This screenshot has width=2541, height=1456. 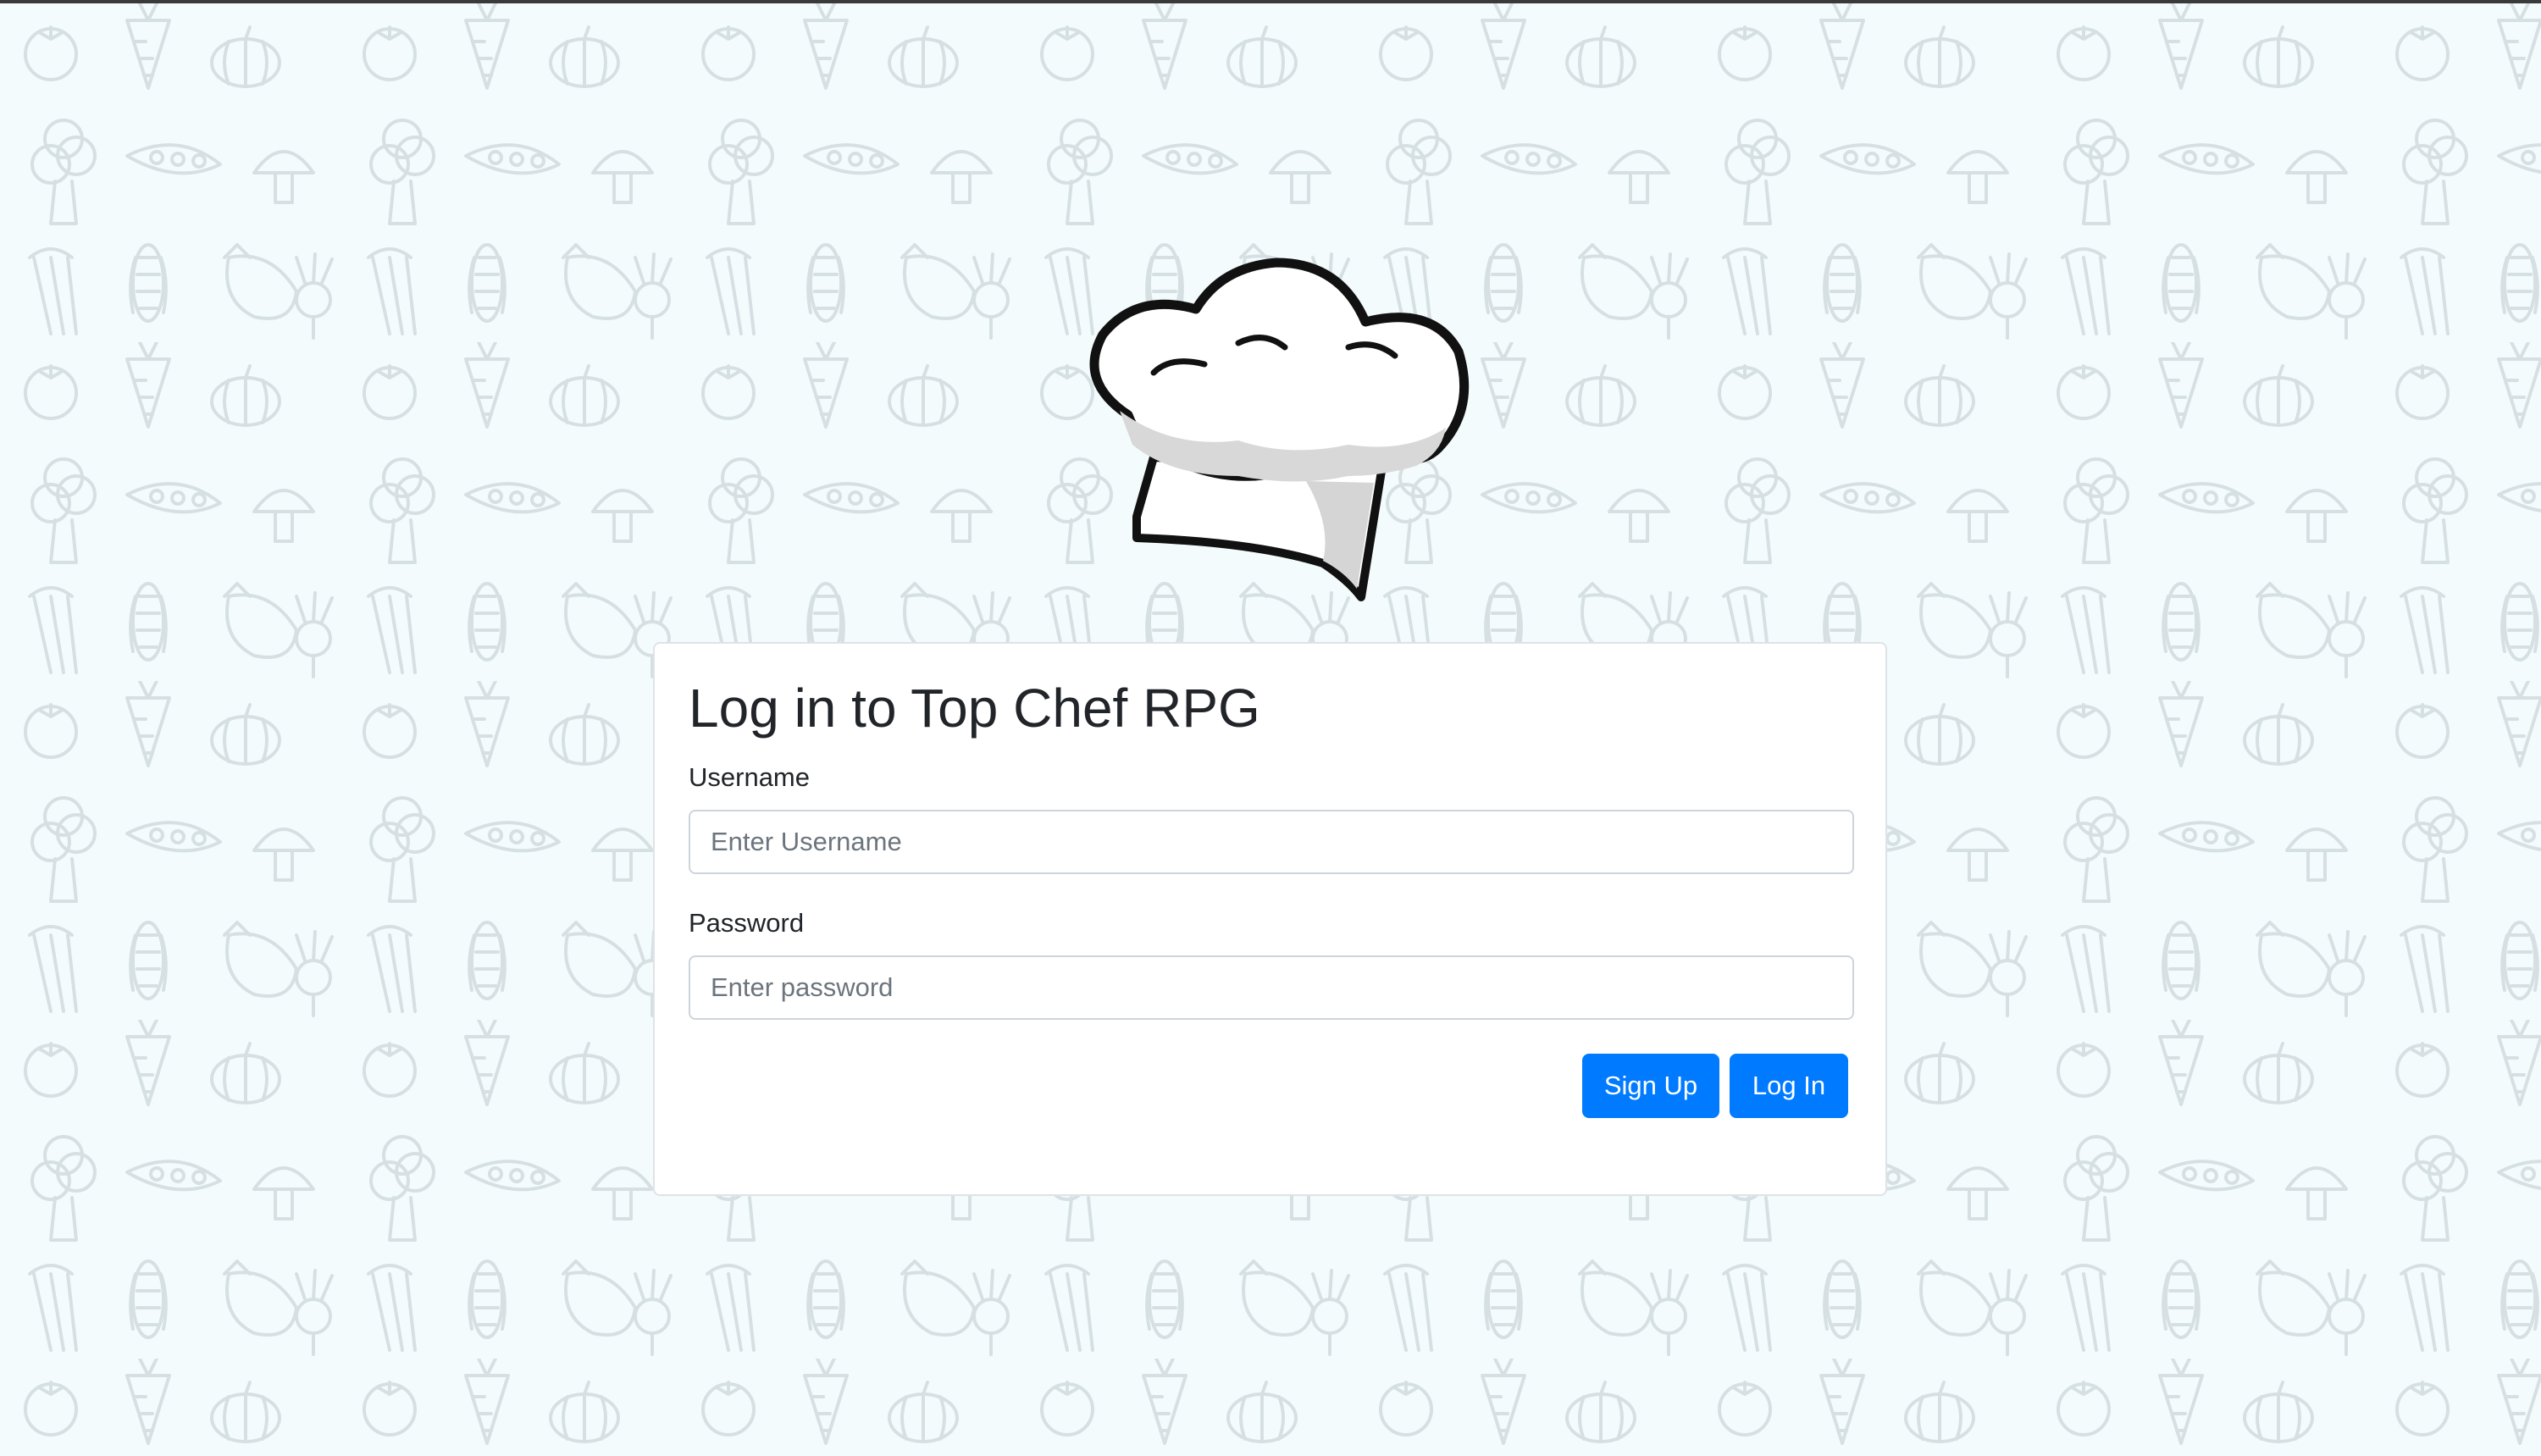 I want to click on sign-up-button: Sign Up, so click(x=1650, y=1086).